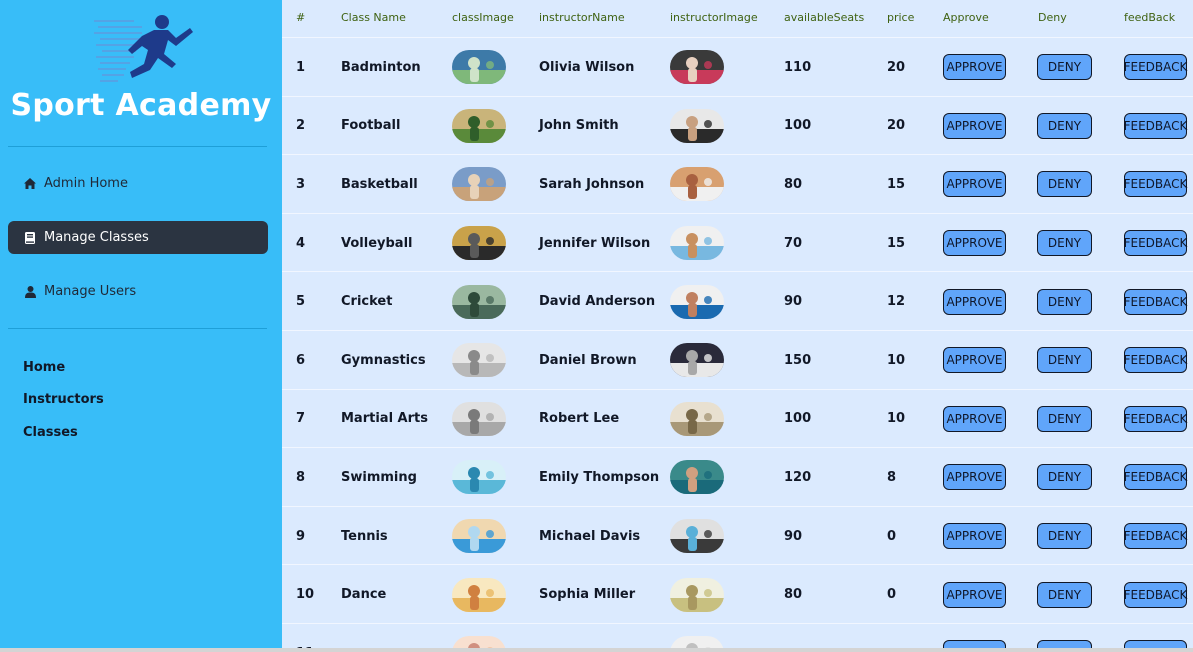 Image resolution: width=1193 pixels, height=652 pixels. What do you see at coordinates (798, 67) in the screenshot?
I see `available-seats: 110` at bounding box center [798, 67].